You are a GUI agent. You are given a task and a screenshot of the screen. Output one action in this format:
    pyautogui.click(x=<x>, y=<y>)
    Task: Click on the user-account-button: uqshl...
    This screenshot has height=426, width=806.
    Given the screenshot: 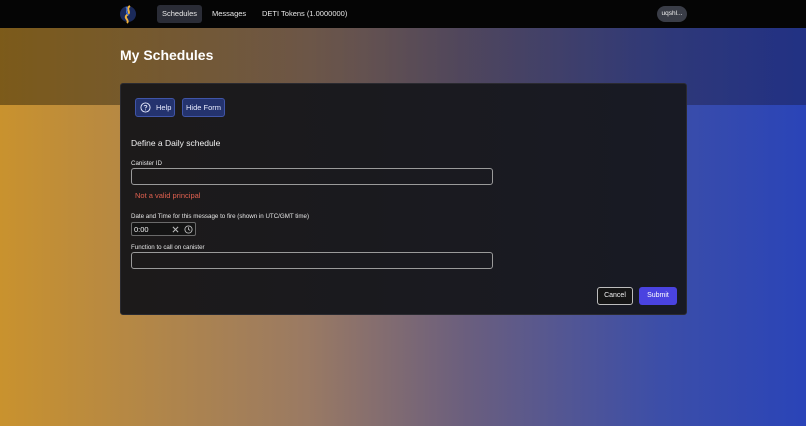 What is the action you would take?
    pyautogui.click(x=672, y=14)
    